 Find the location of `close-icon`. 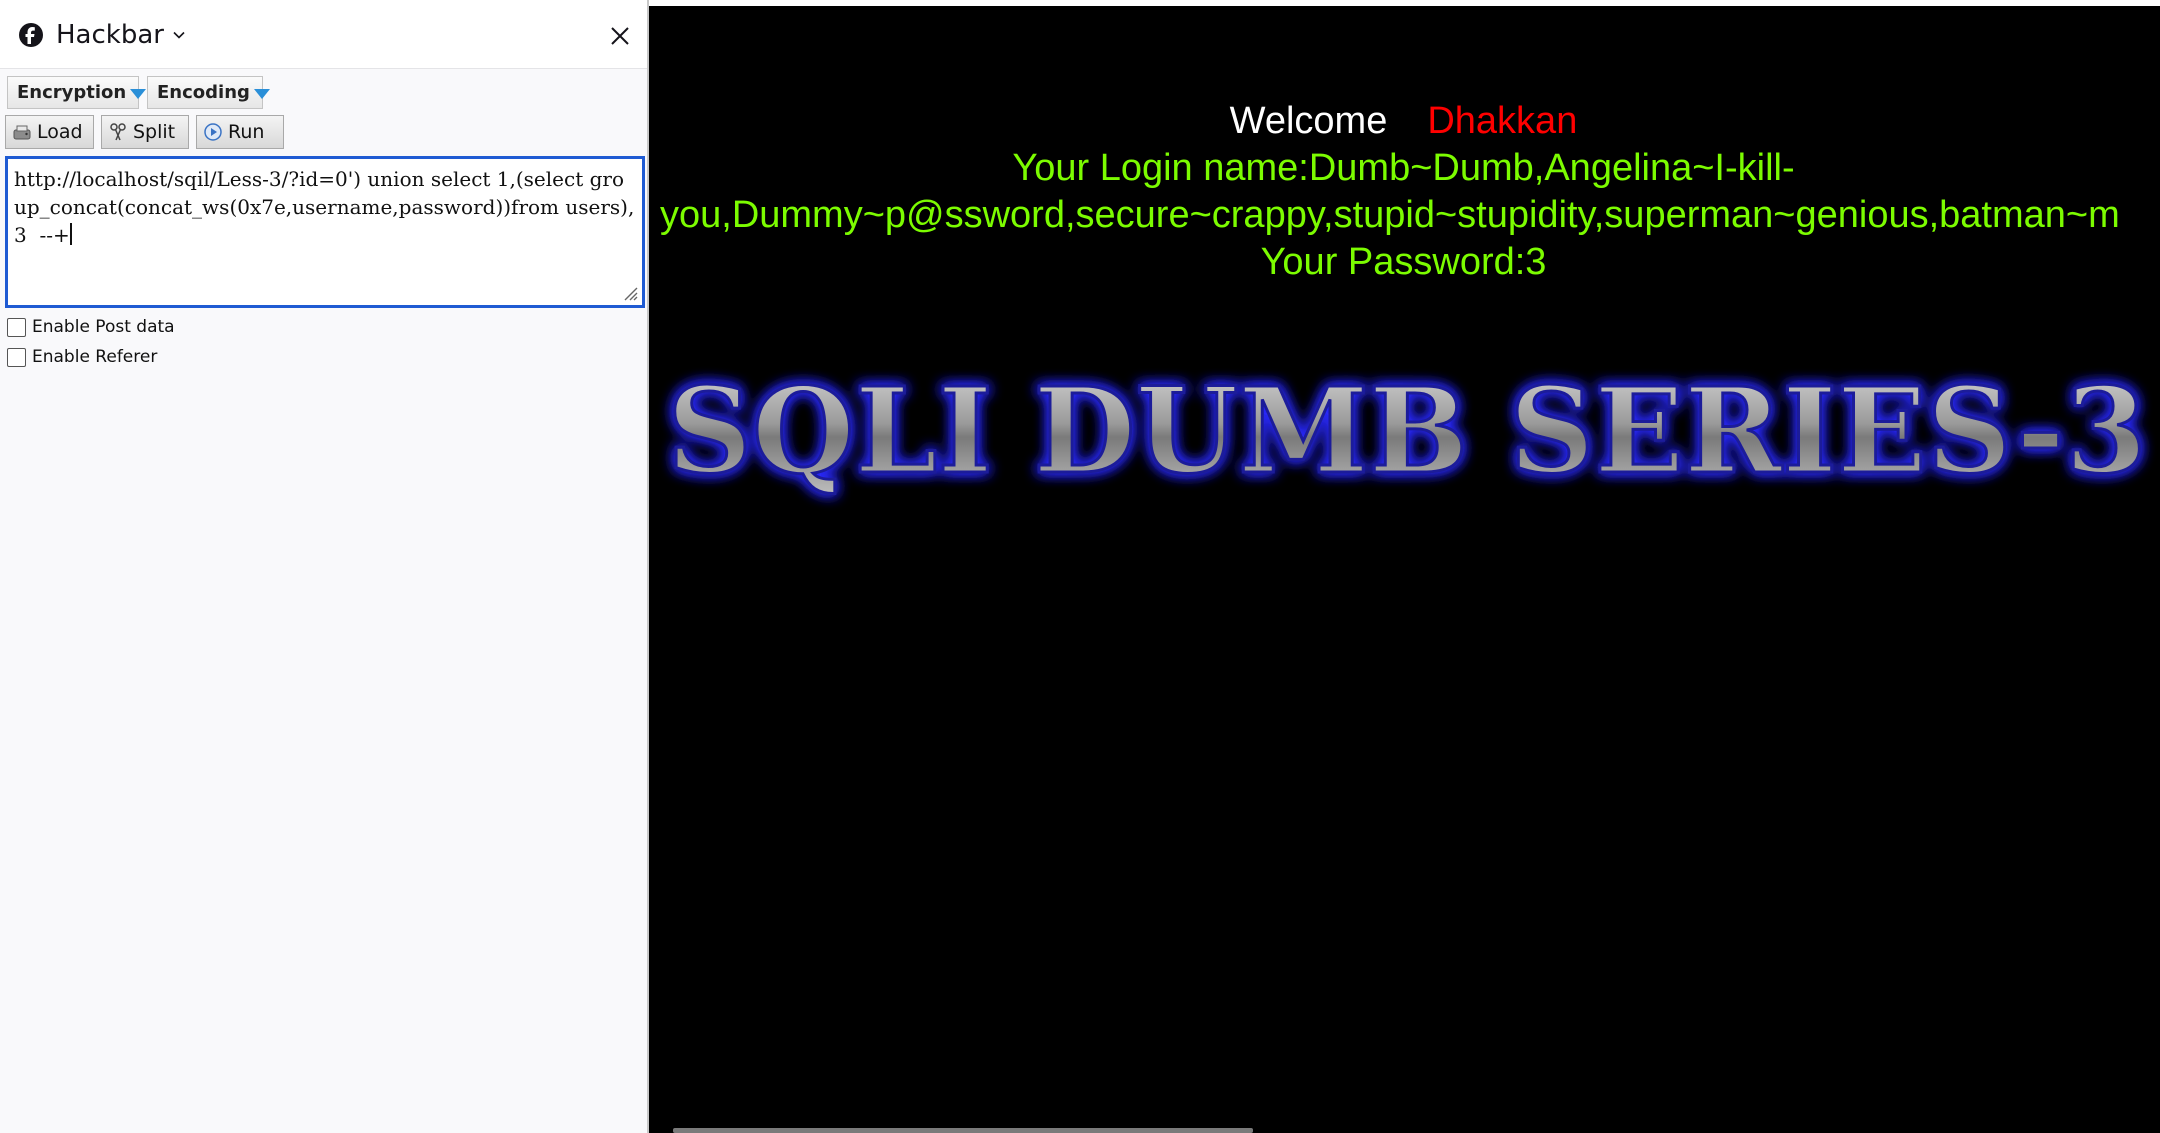

close-icon is located at coordinates (620, 36).